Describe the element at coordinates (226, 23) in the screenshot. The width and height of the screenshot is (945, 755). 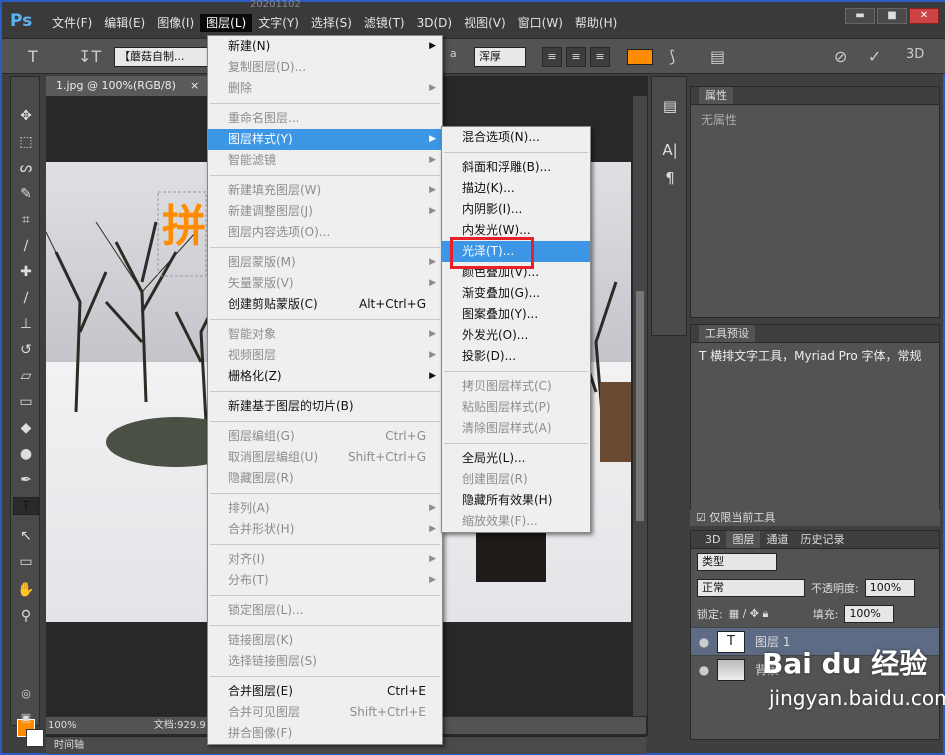
I see `menu-3: 图层(L)` at that location.